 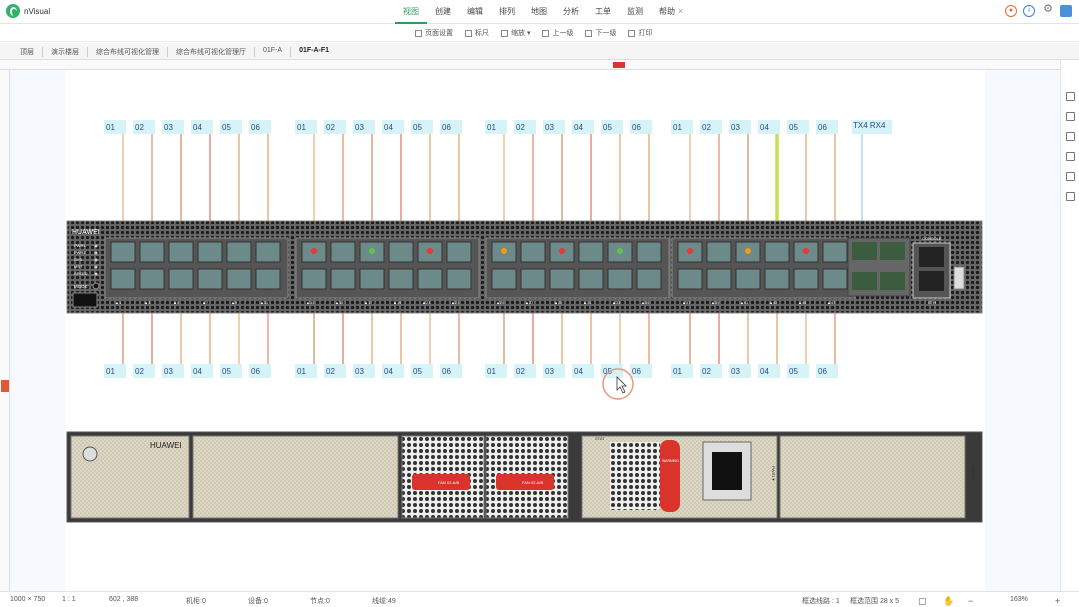 What do you see at coordinates (948, 601) in the screenshot?
I see `hand-icon: ✋` at bounding box center [948, 601].